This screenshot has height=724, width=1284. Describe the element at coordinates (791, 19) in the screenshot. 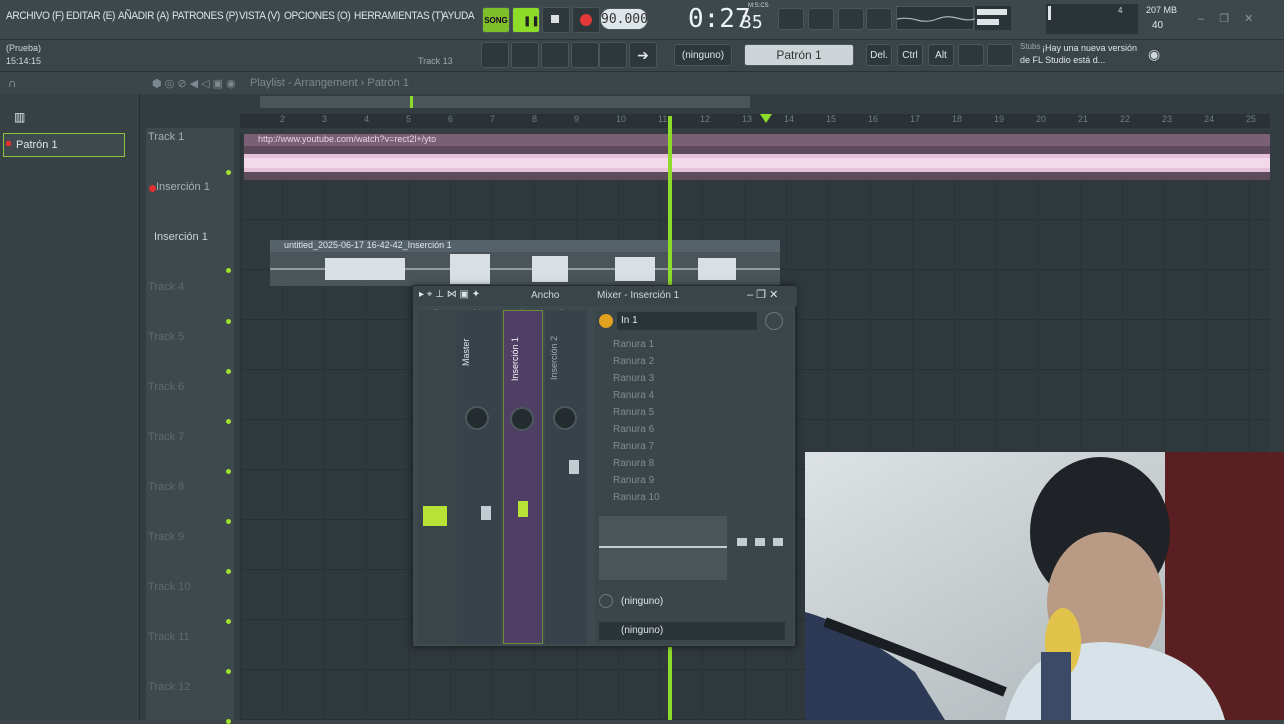

I see `typing-keyboard-icon` at that location.